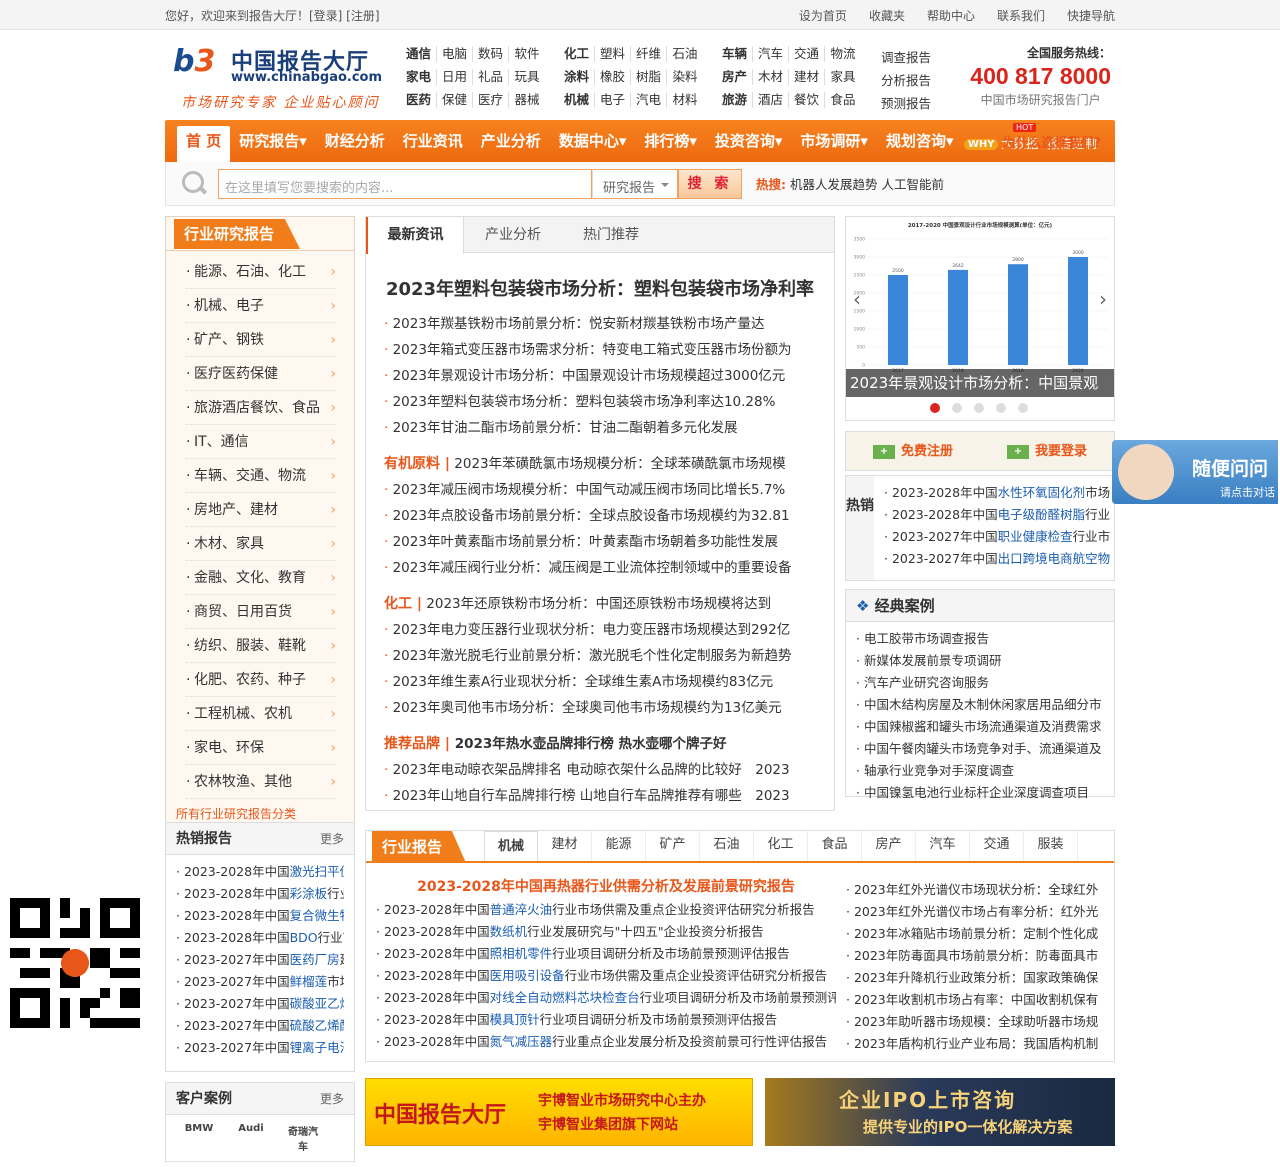 This screenshot has height=1167, width=1280. Describe the element at coordinates (261, 340) in the screenshot. I see `category-item: 矿产、钢铁` at that location.